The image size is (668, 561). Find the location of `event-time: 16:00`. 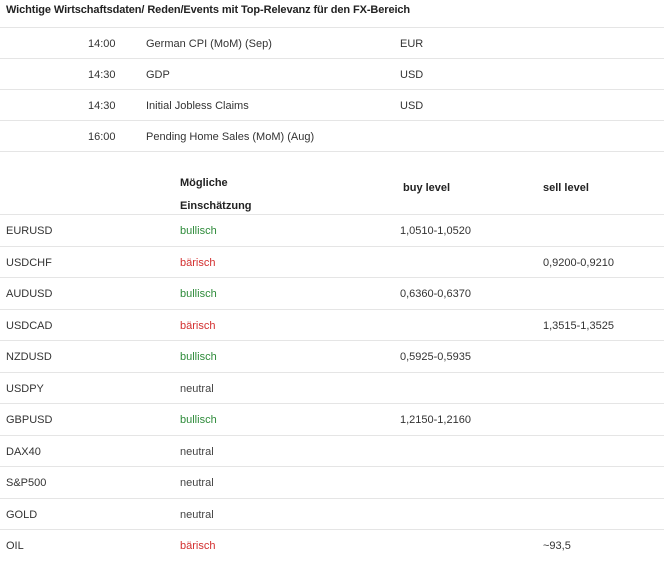

event-time: 16:00 is located at coordinates (102, 137).